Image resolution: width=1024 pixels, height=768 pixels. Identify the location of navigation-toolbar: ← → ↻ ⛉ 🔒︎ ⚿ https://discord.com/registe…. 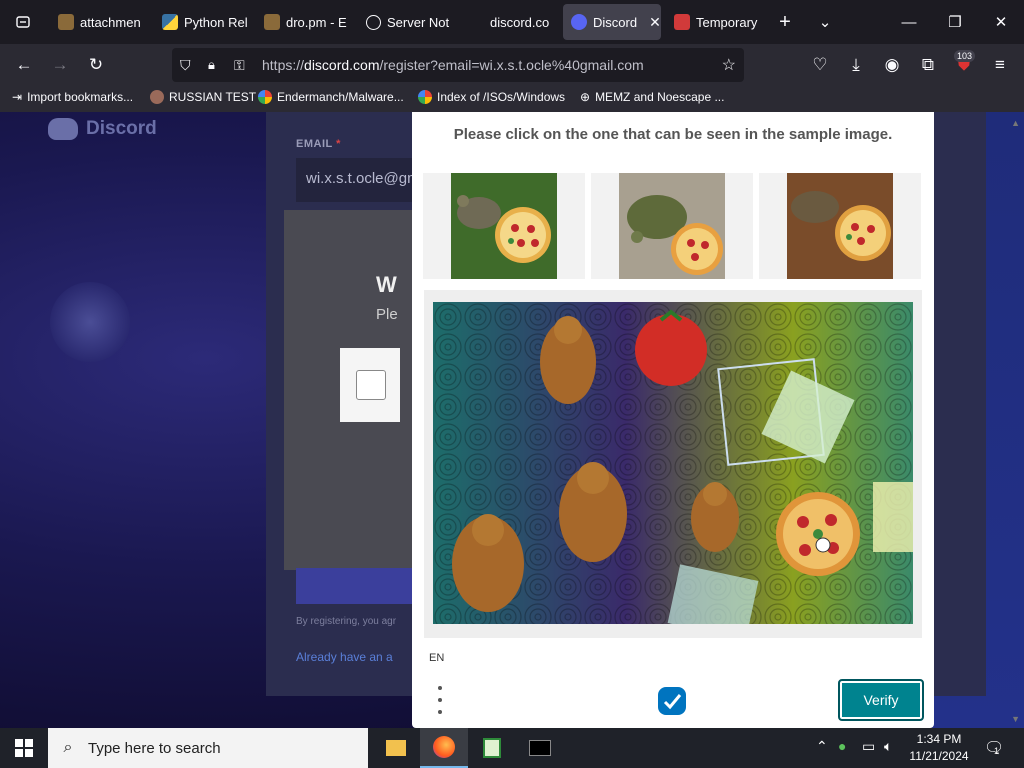
(512, 65).